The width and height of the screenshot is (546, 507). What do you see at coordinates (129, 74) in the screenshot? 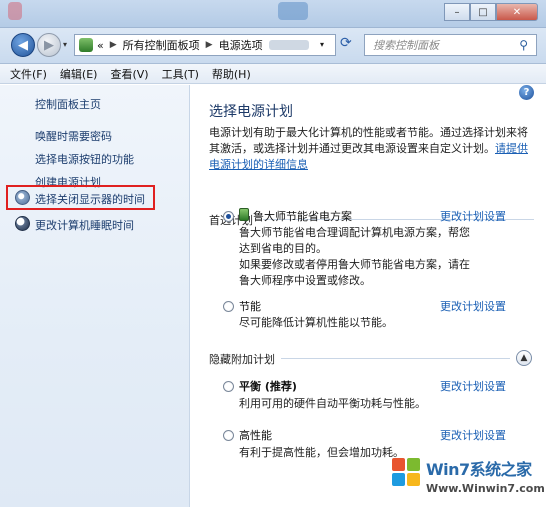
I see `menu-view: 查看(V)` at bounding box center [129, 74].